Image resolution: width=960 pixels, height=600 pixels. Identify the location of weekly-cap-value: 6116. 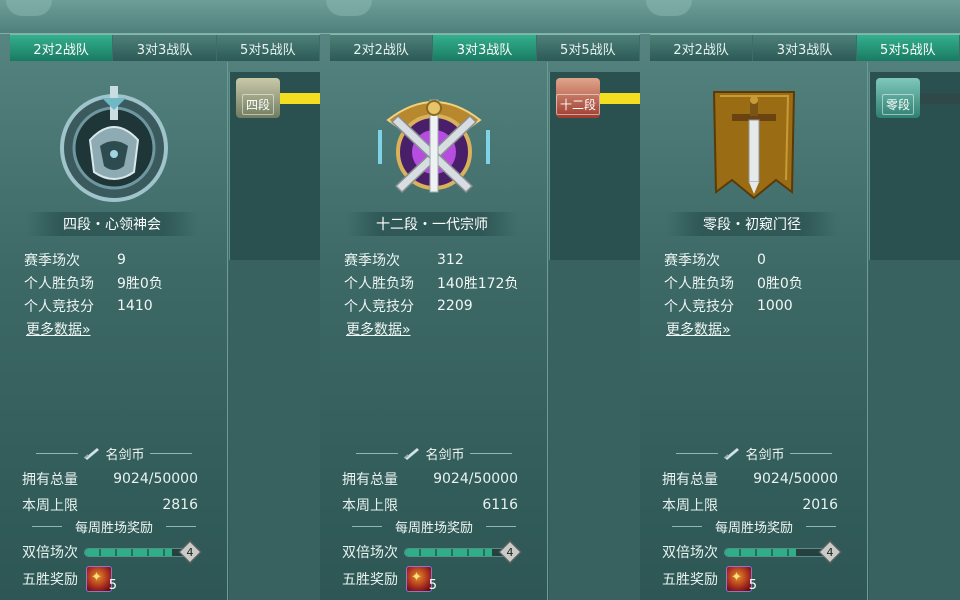
(500, 505).